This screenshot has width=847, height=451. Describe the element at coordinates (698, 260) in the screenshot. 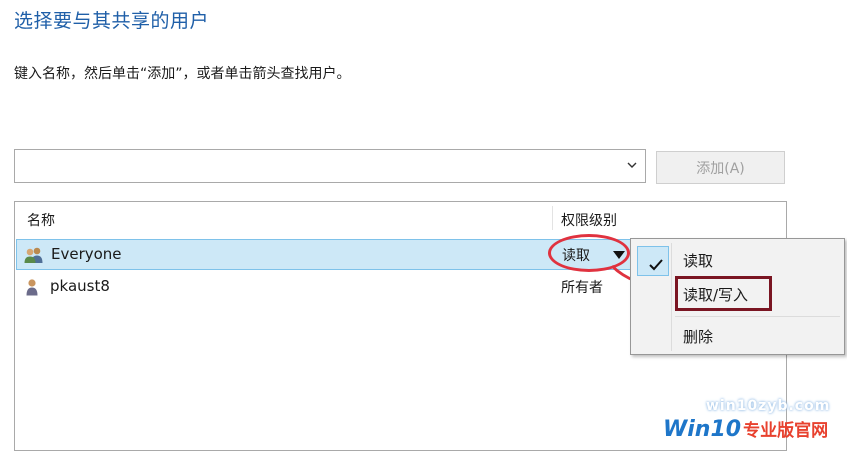

I see `menu-item-read: 读取` at that location.